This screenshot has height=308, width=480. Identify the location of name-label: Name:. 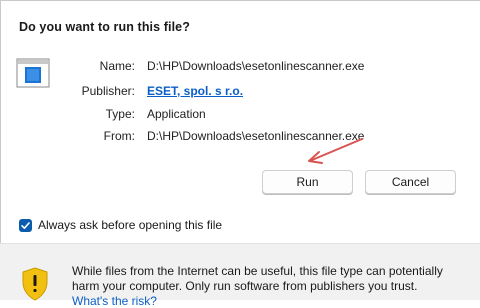
(117, 66).